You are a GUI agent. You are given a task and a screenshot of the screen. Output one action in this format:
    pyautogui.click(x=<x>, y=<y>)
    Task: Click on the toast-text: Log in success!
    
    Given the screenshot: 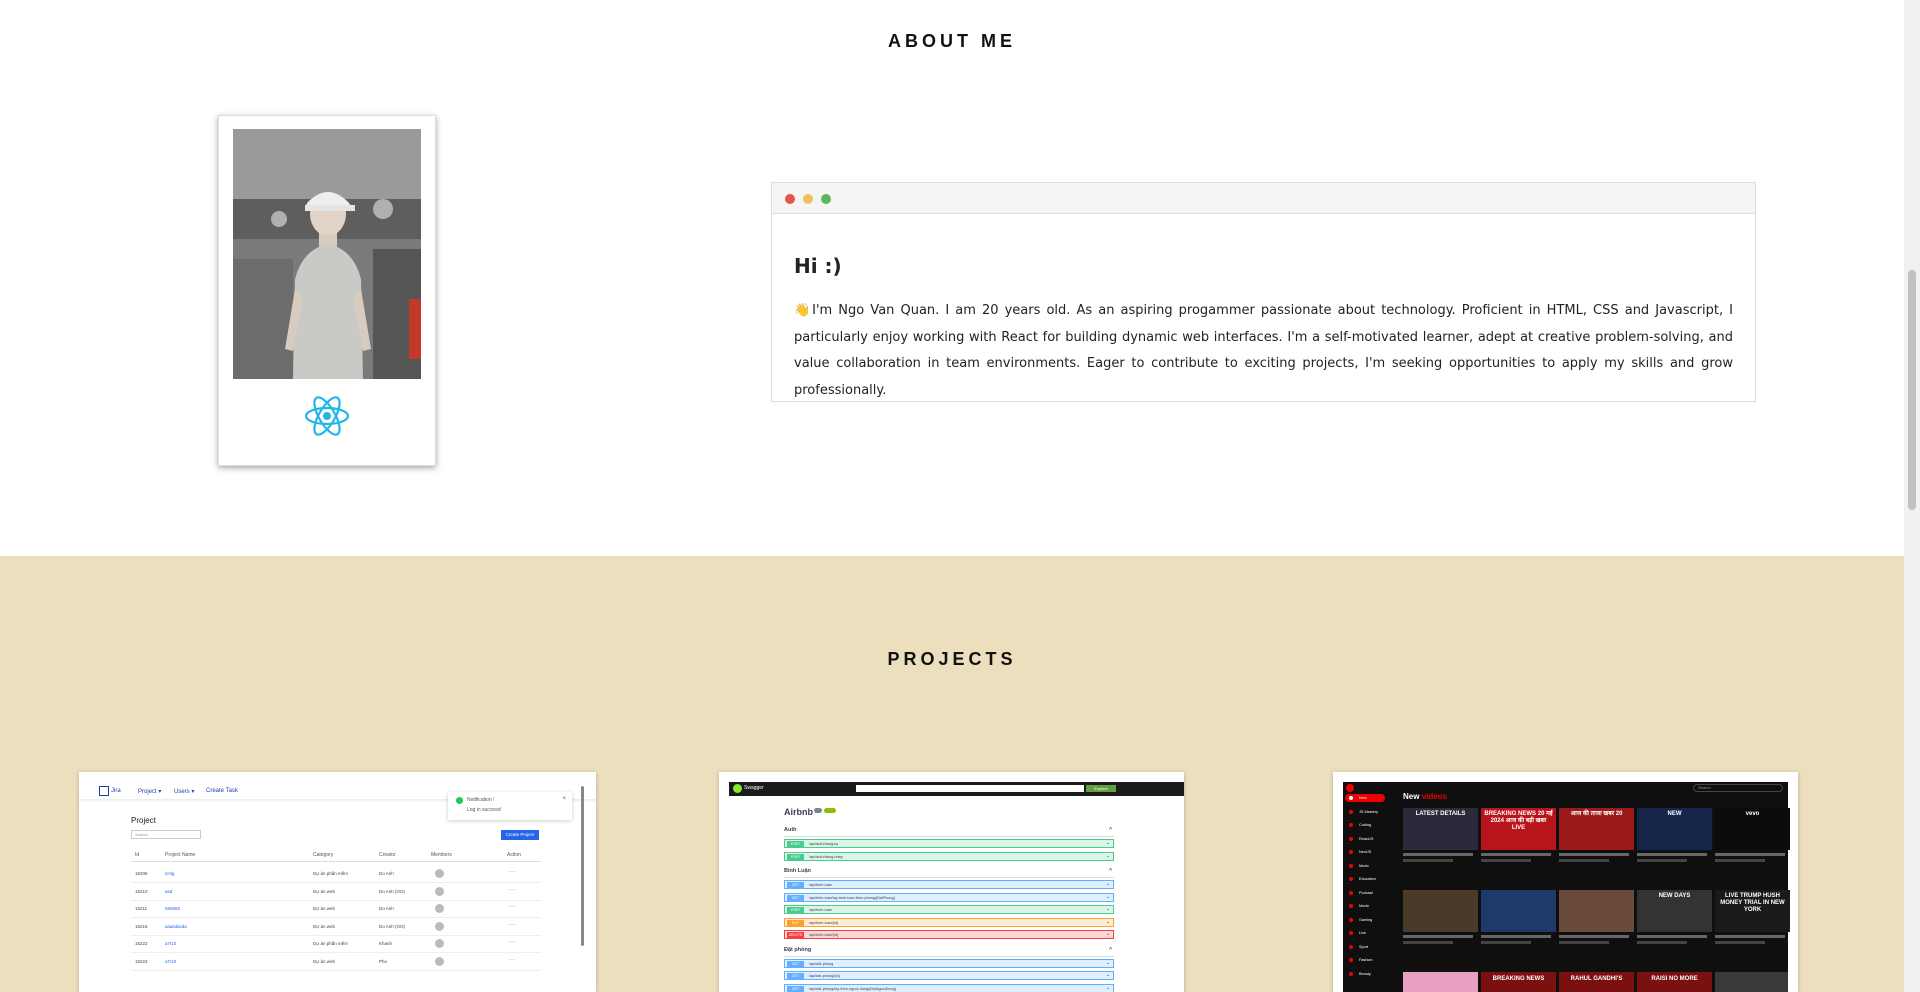 What is the action you would take?
    pyautogui.click(x=484, y=810)
    